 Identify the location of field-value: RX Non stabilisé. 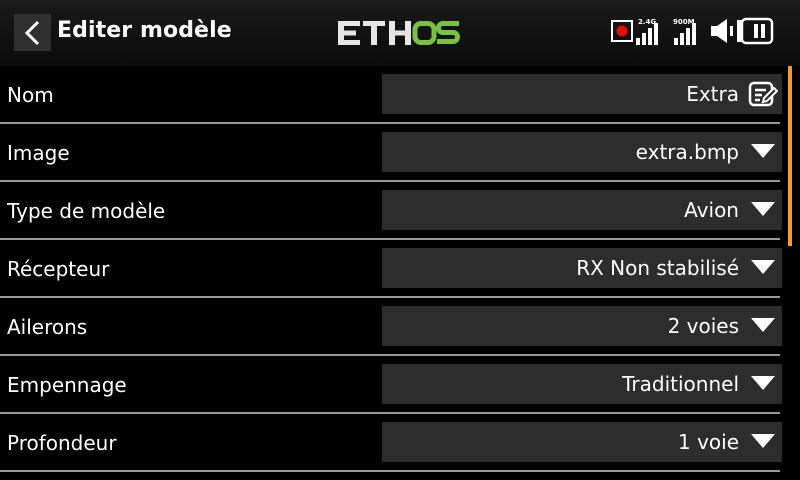
(657, 268).